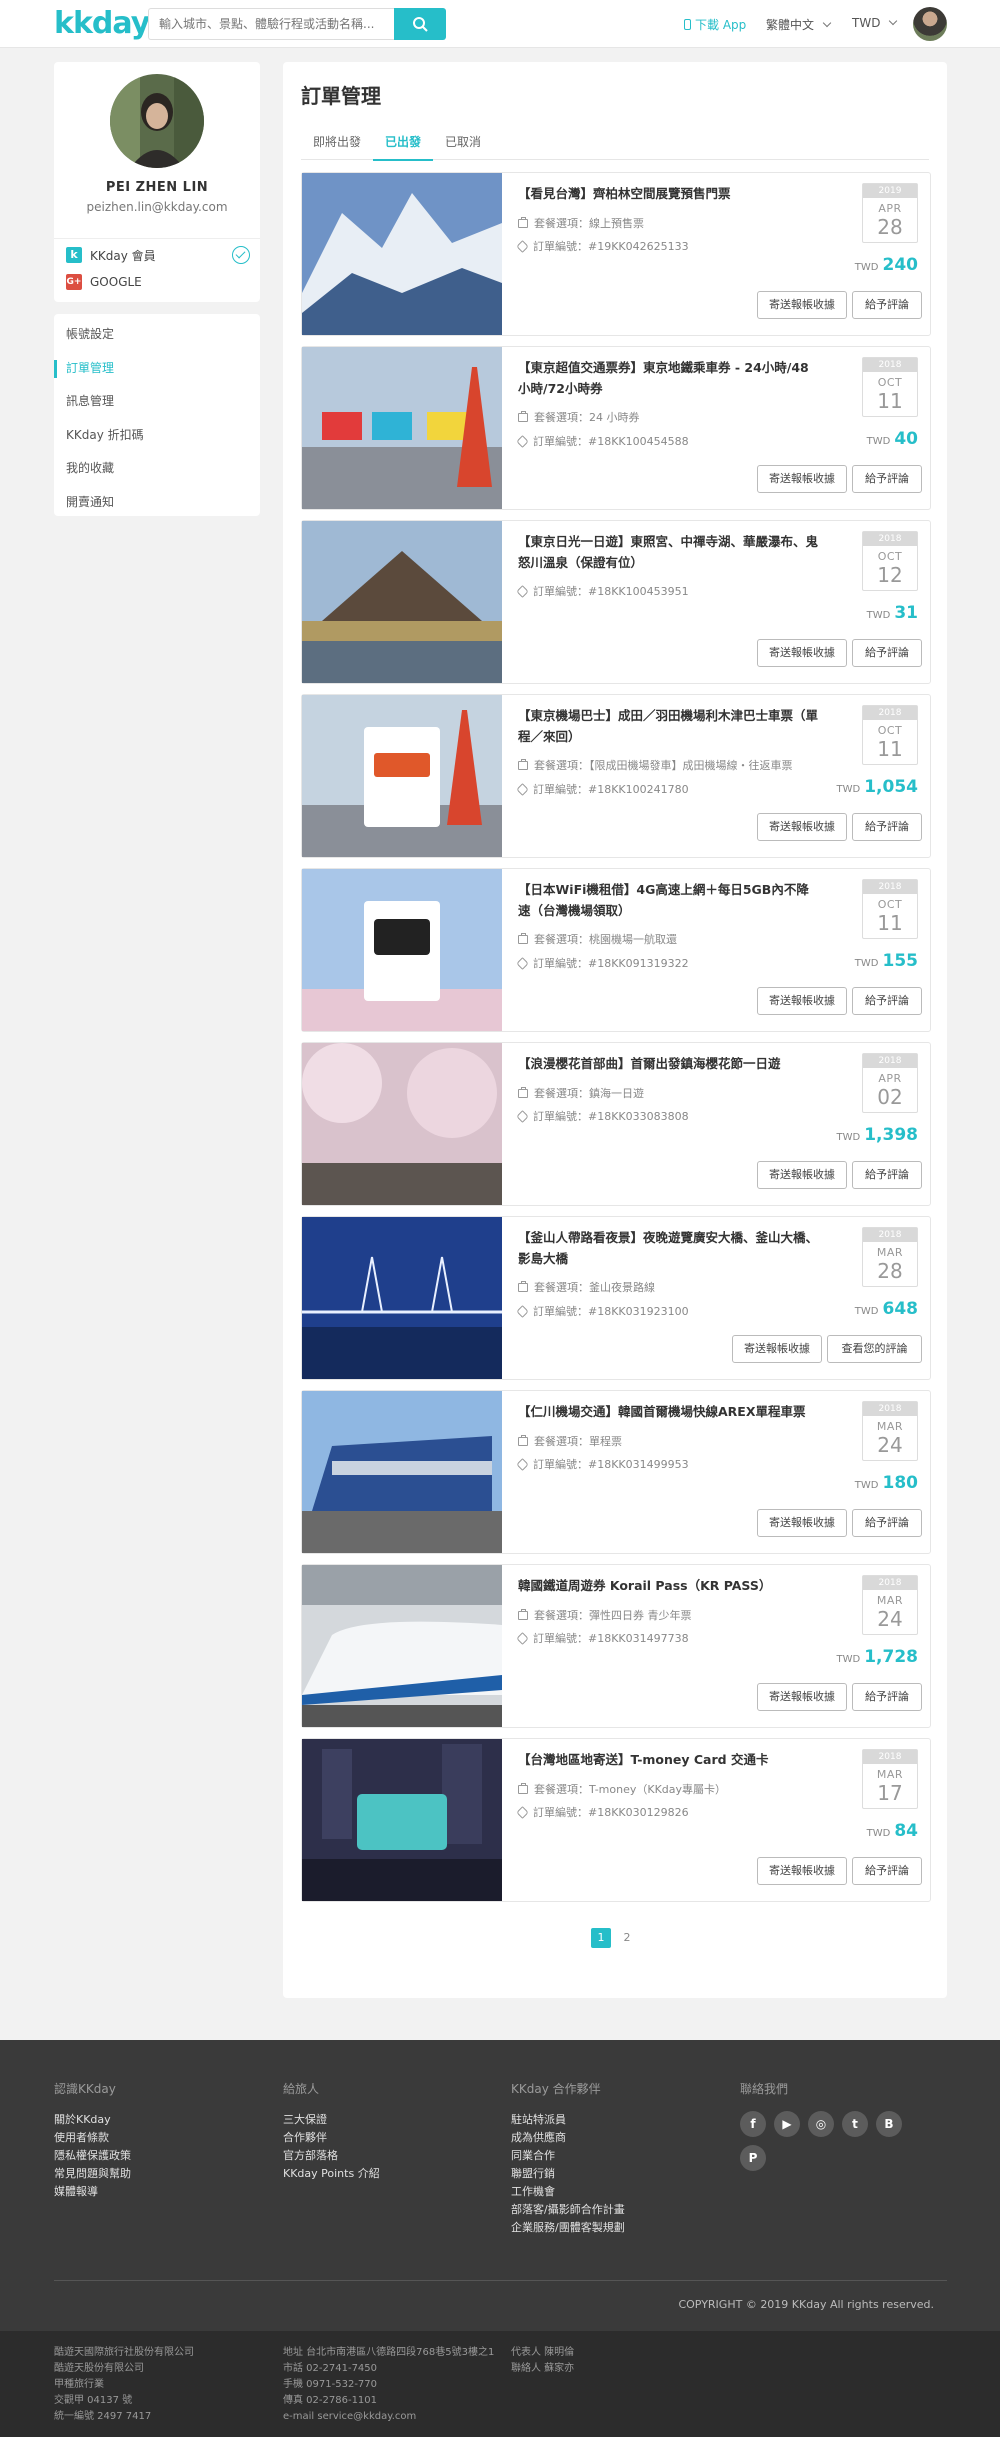 This screenshot has height=2437, width=1000. I want to click on currency-select: TWD, so click(875, 23).